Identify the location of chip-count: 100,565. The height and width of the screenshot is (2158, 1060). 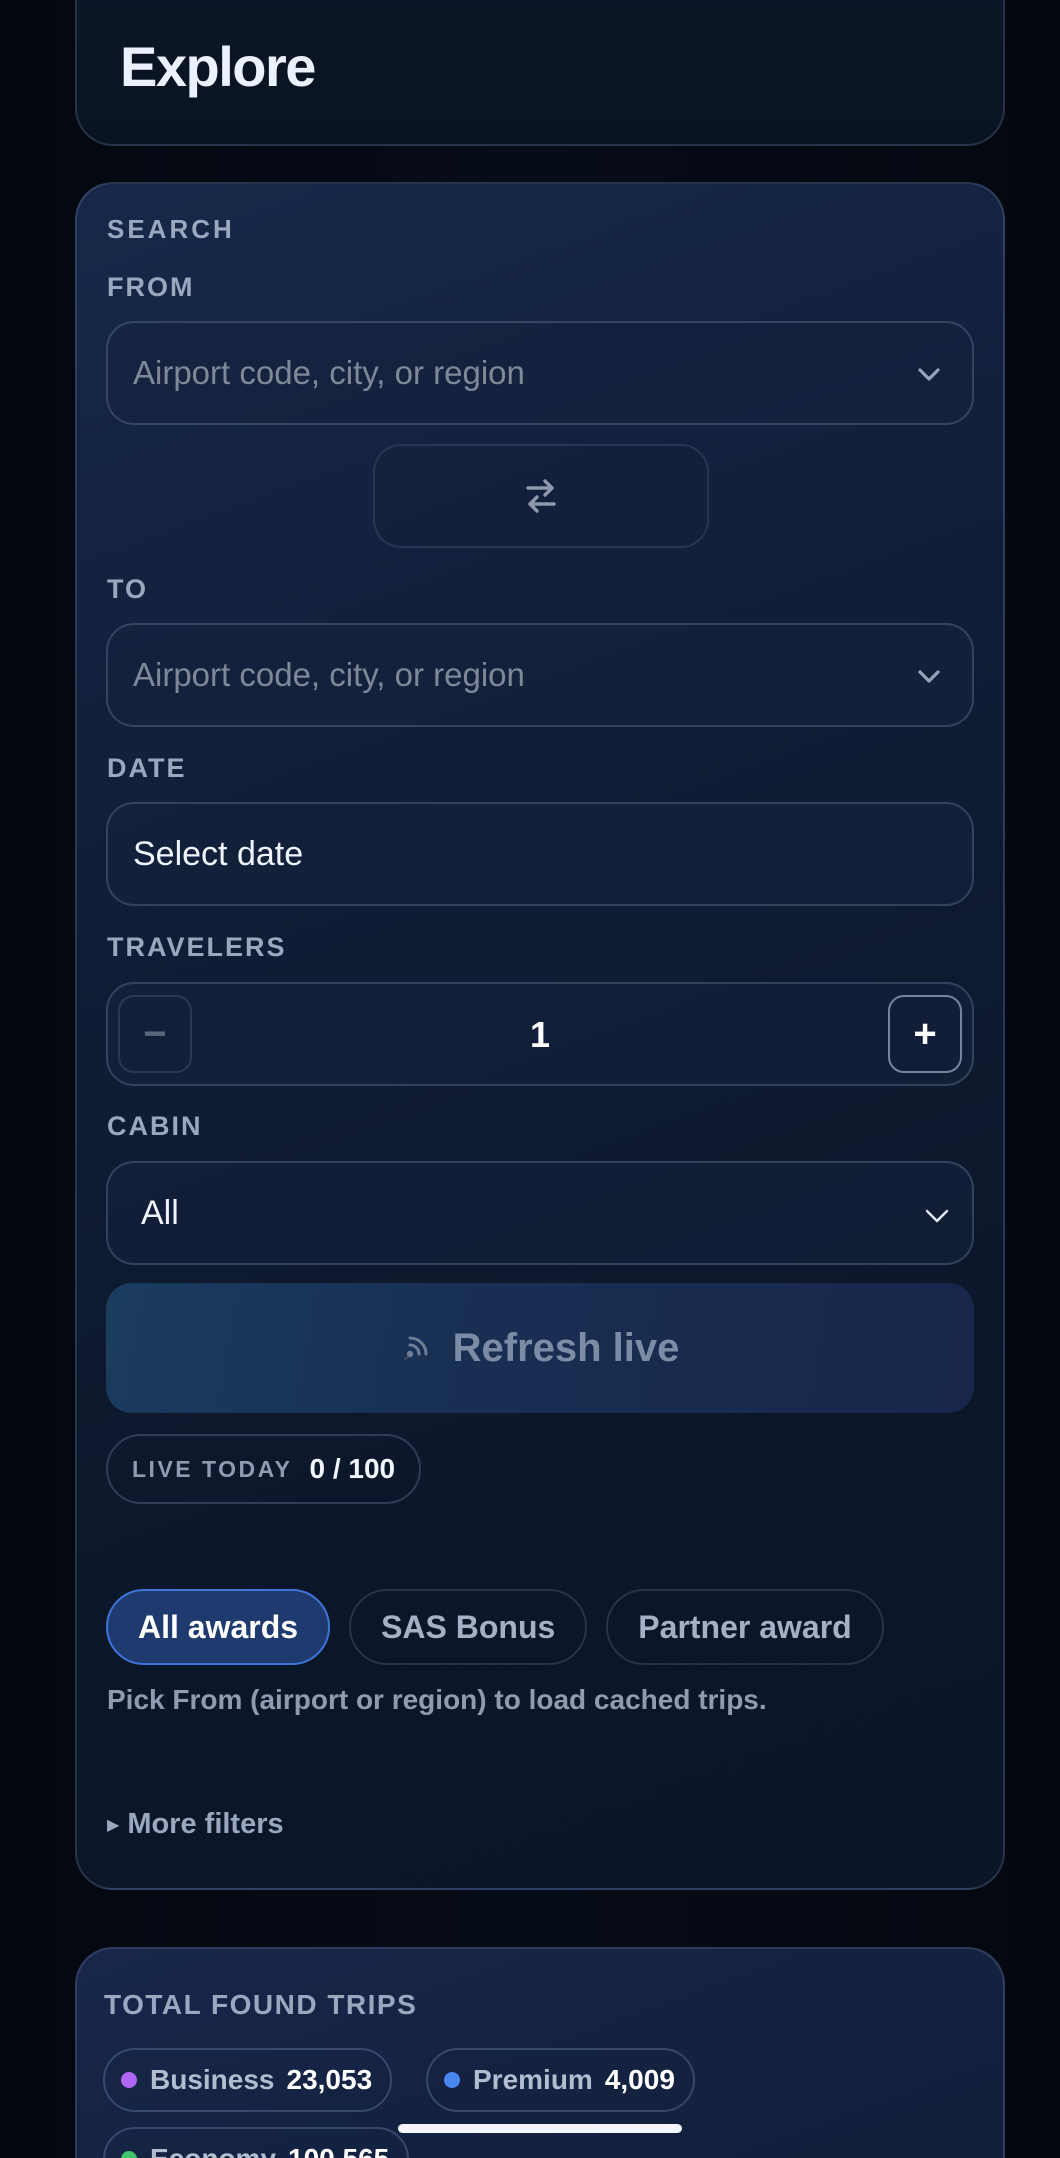
(338, 2150).